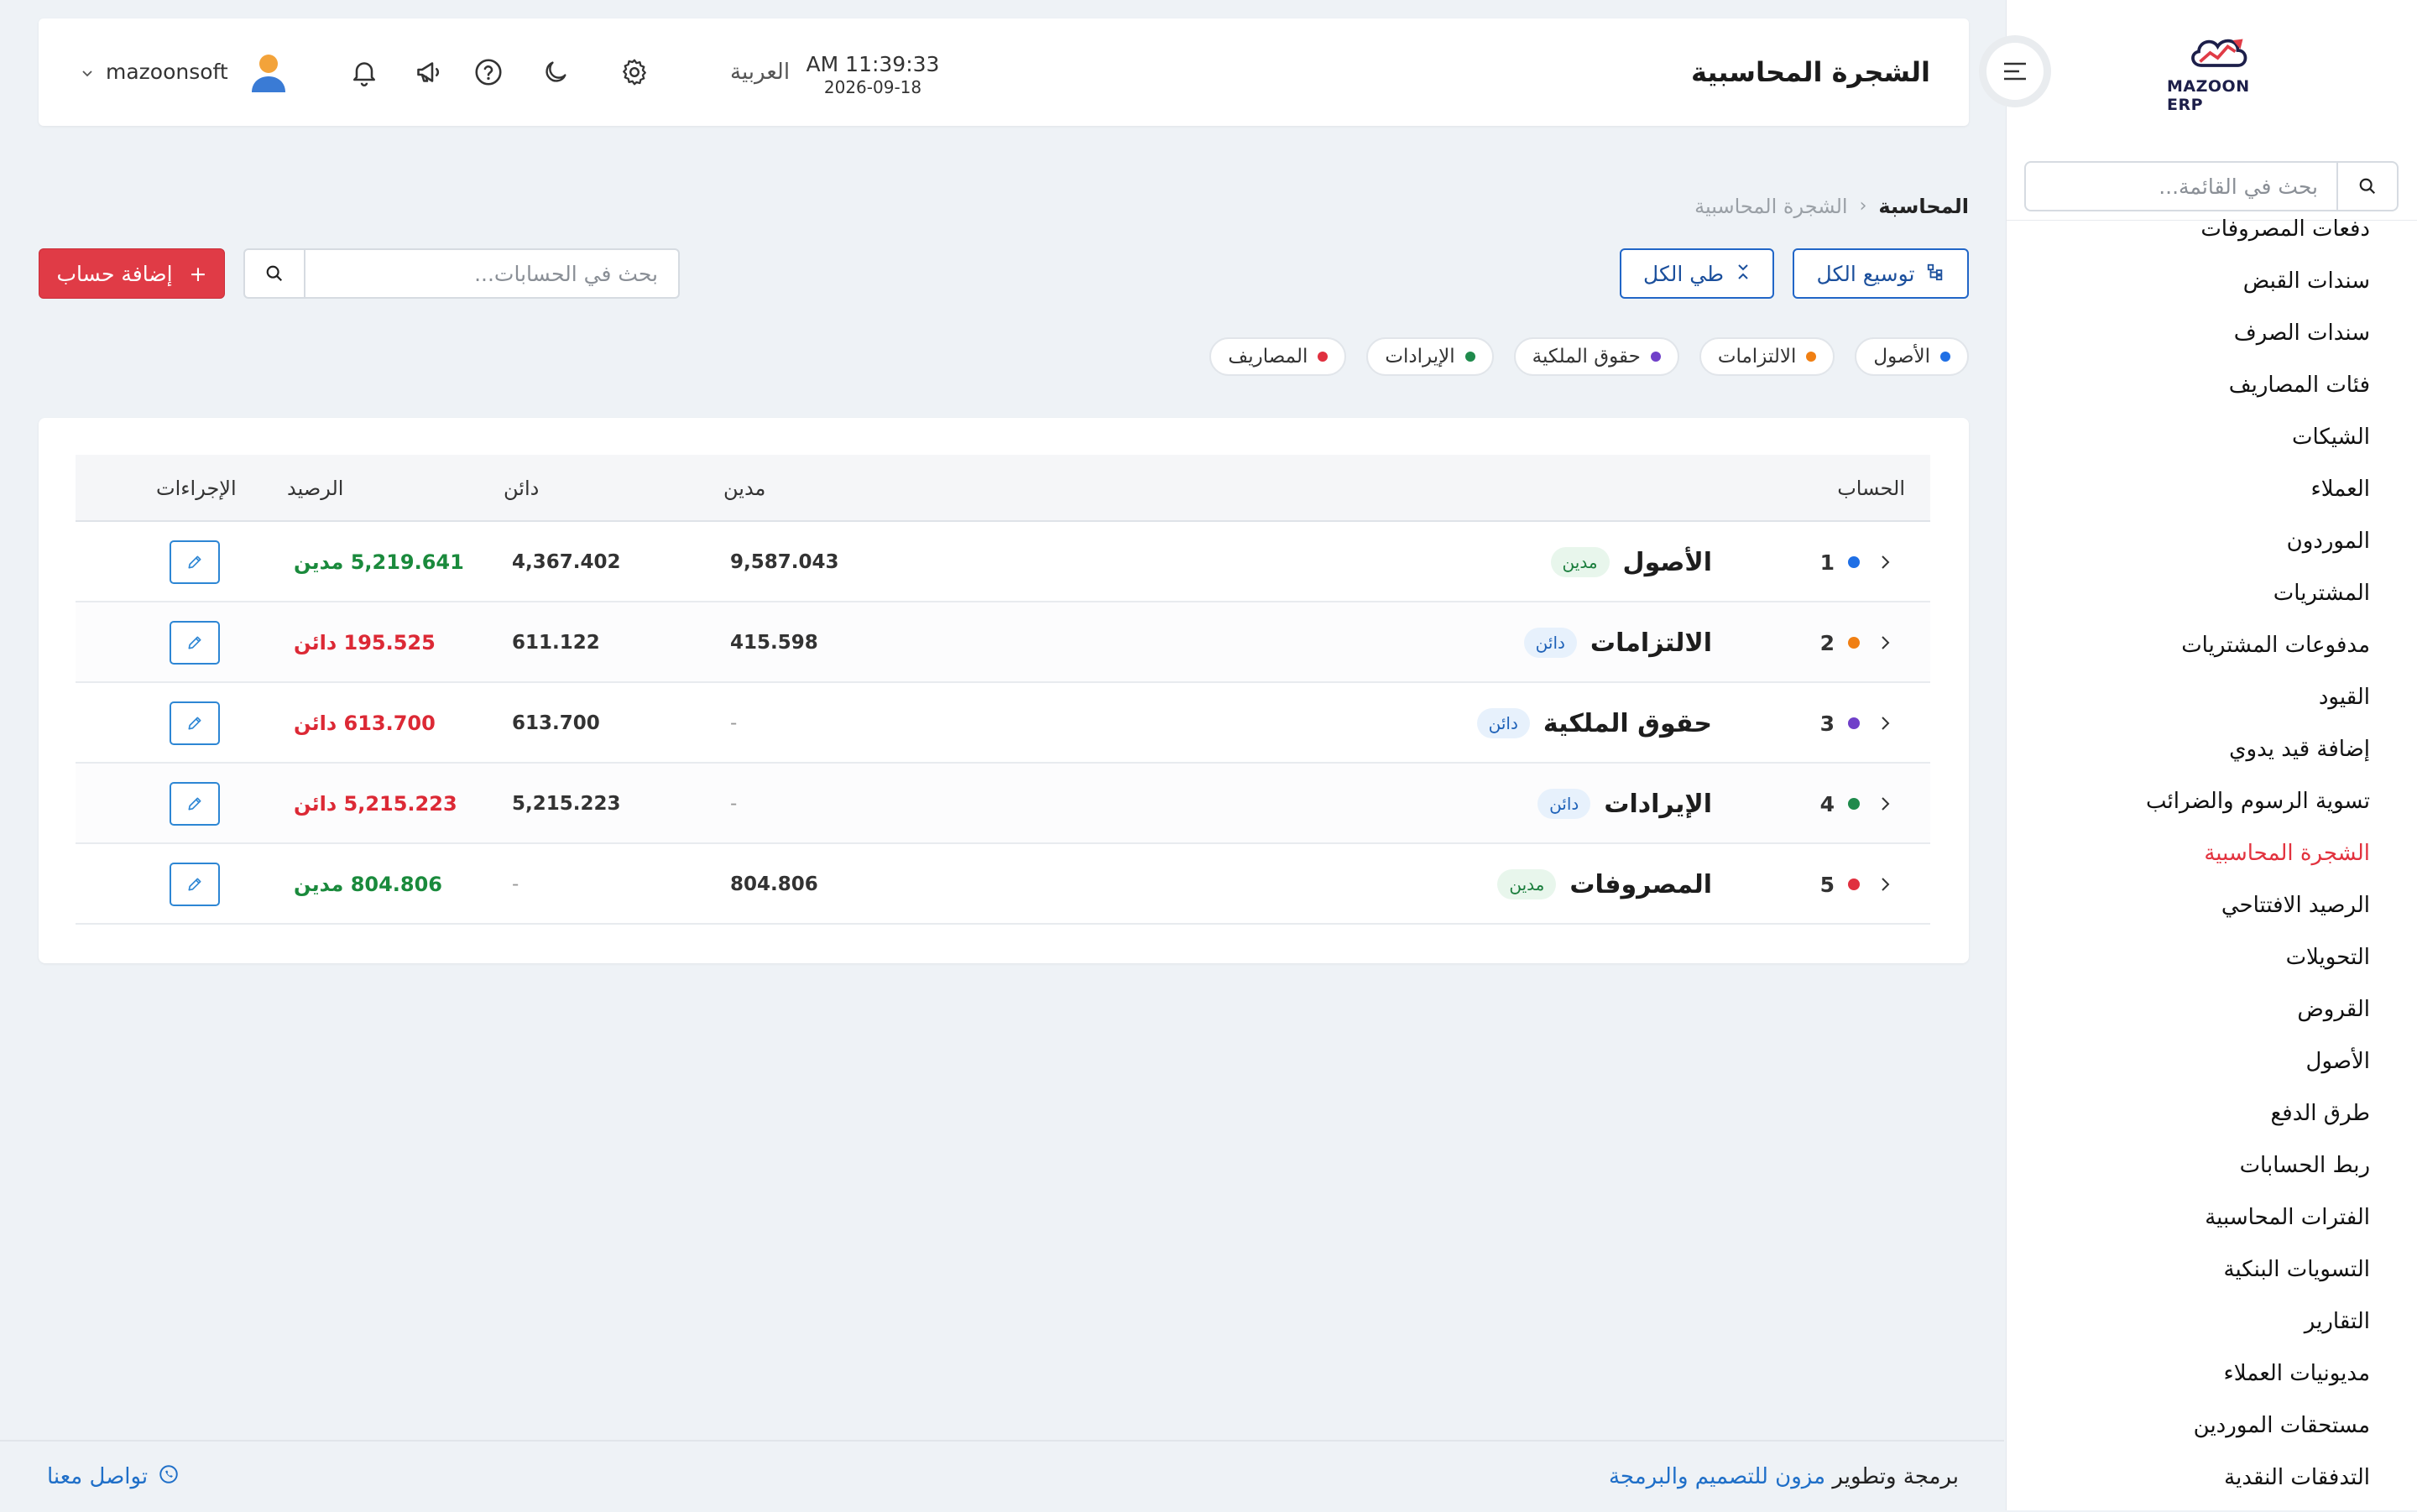 The width and height of the screenshot is (2417, 1512). I want to click on sidebar-item-fees-taxes: تسوية الرسوم والضرائب, so click(2212, 801).